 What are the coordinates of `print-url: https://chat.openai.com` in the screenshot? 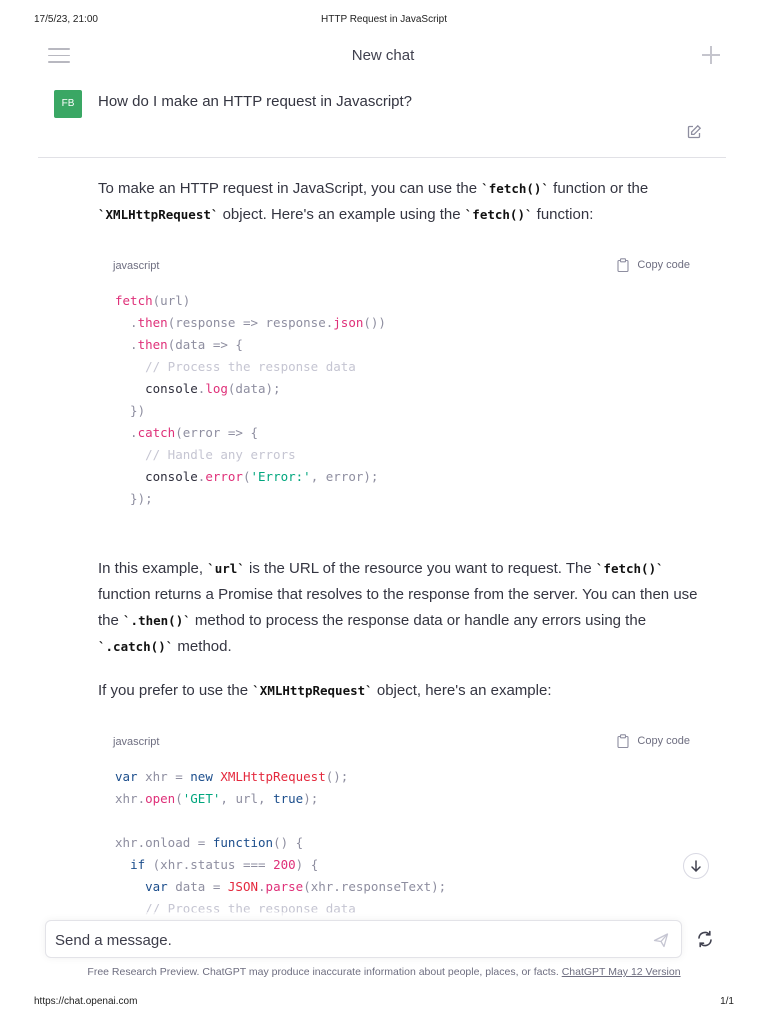 It's located at (86, 1001).